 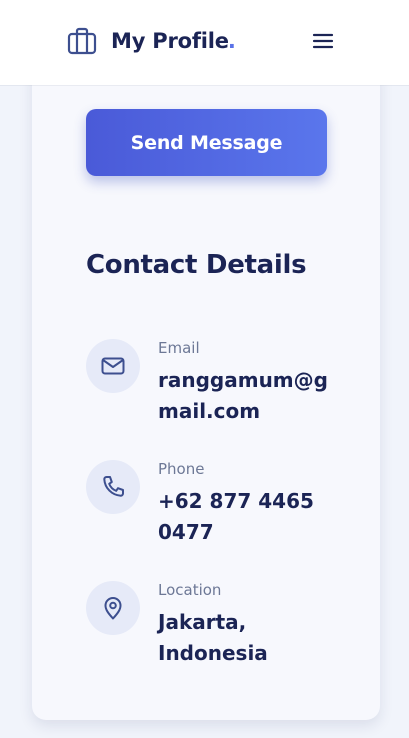 I want to click on location-icon-circle, so click(x=113, y=608).